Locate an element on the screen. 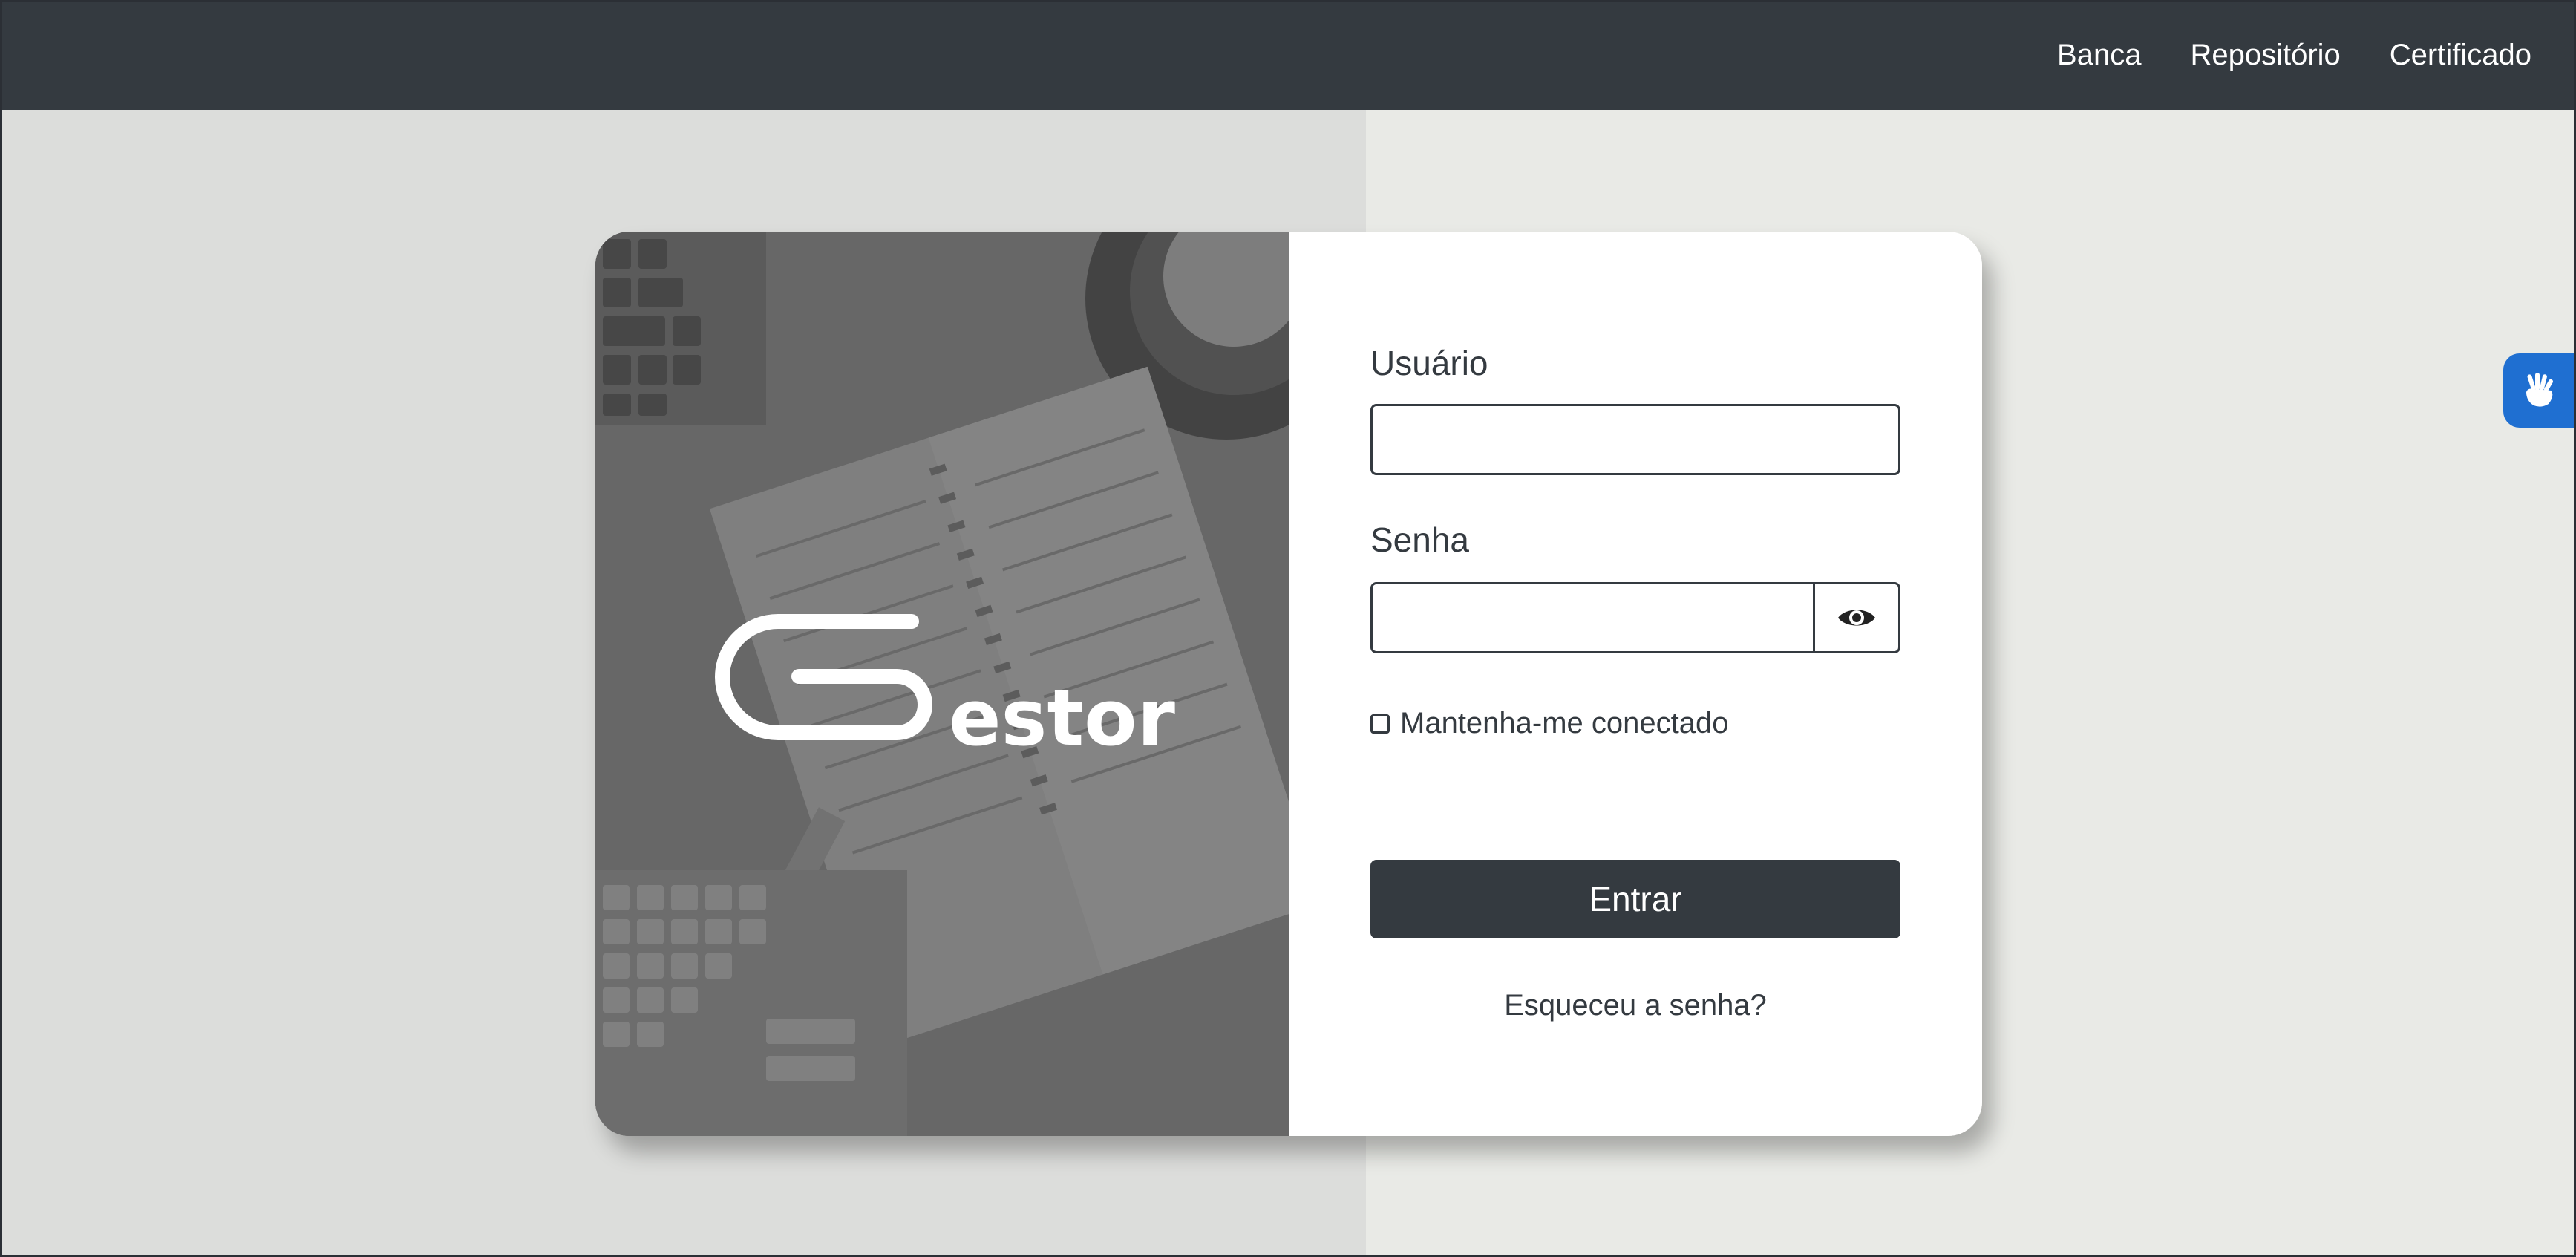  accessibility-widget is located at coordinates (2539, 390).